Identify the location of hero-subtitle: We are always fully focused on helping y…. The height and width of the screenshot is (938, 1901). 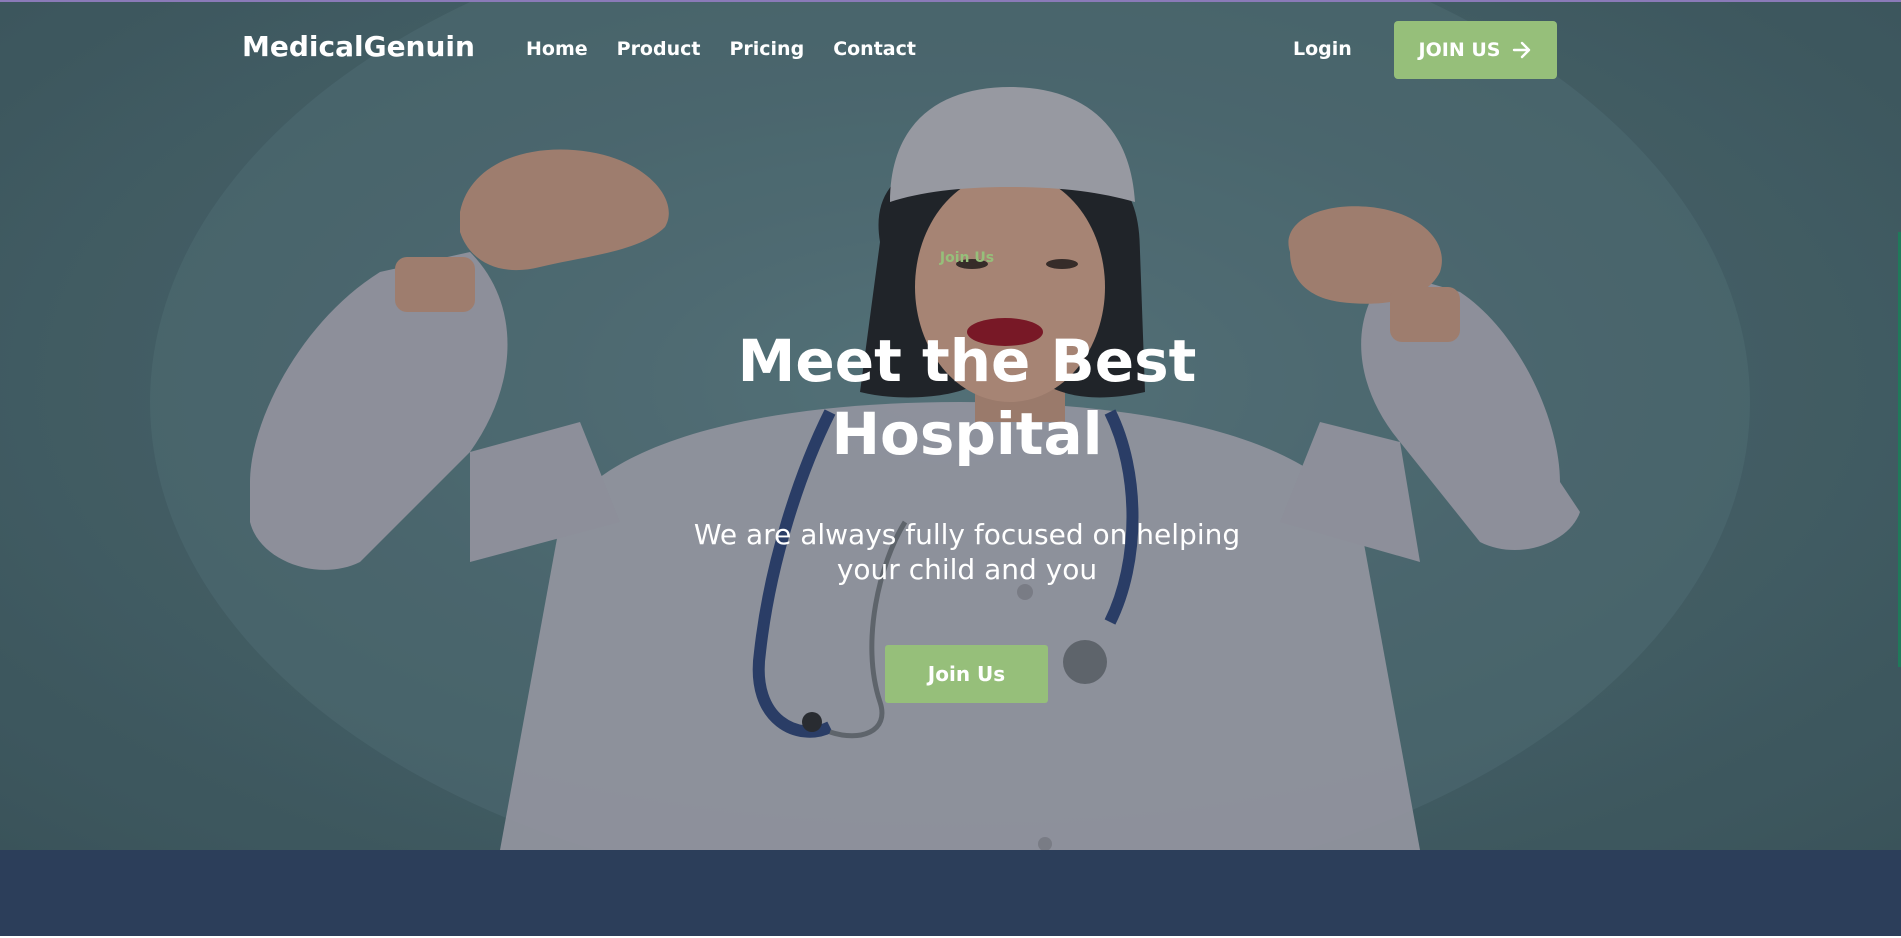
(967, 552).